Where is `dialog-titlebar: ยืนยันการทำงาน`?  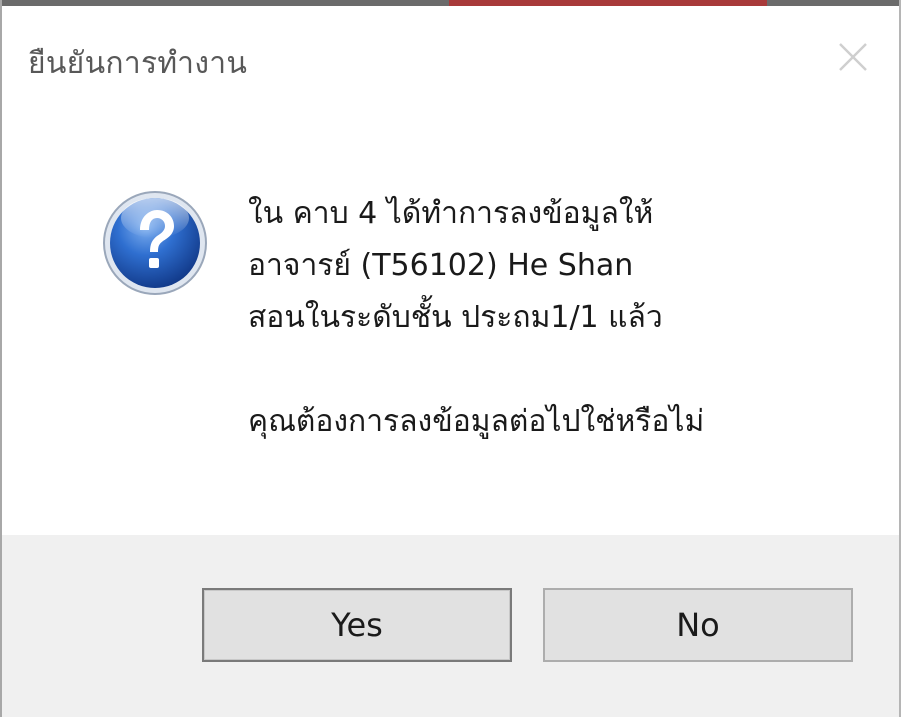
dialog-titlebar: ยืนยันการทำงาน is located at coordinates (450, 54).